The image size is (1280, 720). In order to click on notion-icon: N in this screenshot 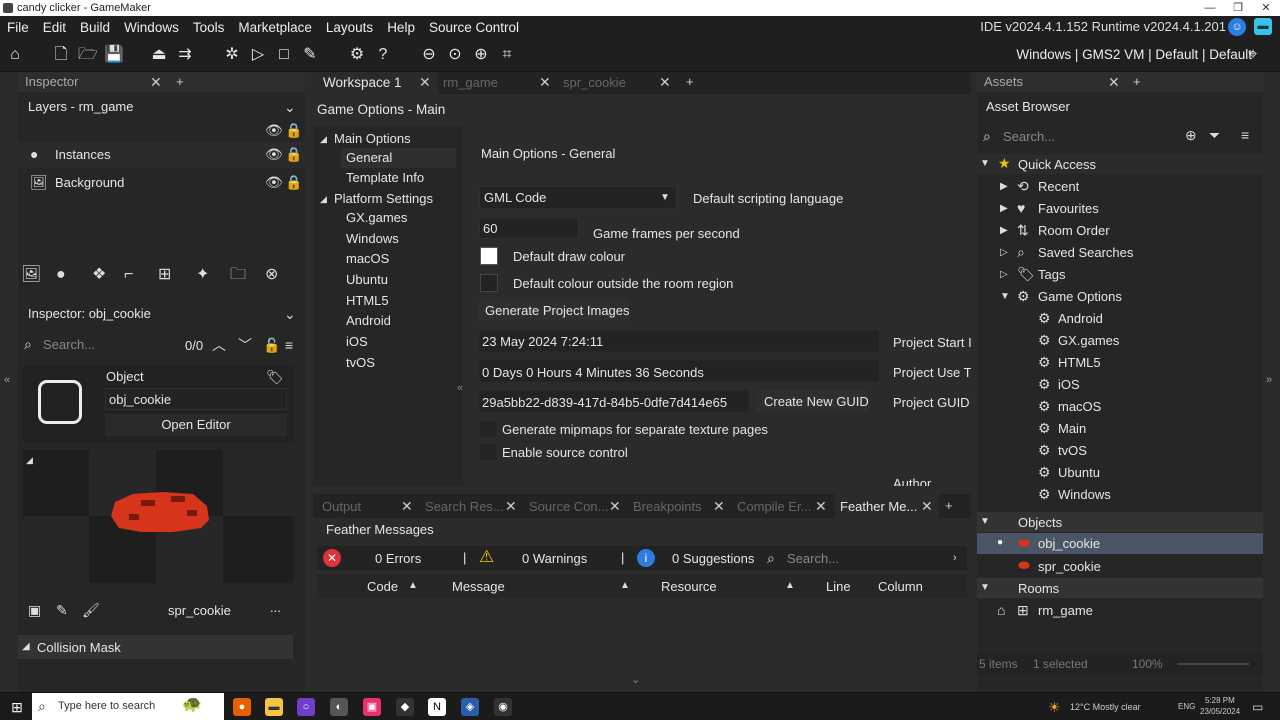, I will do `click(437, 707)`.